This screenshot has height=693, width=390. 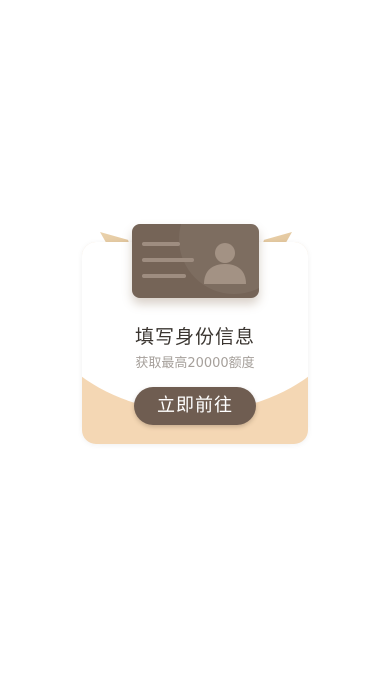 What do you see at coordinates (195, 363) in the screenshot?
I see `card-subtitle: 获取最高20000额度` at bounding box center [195, 363].